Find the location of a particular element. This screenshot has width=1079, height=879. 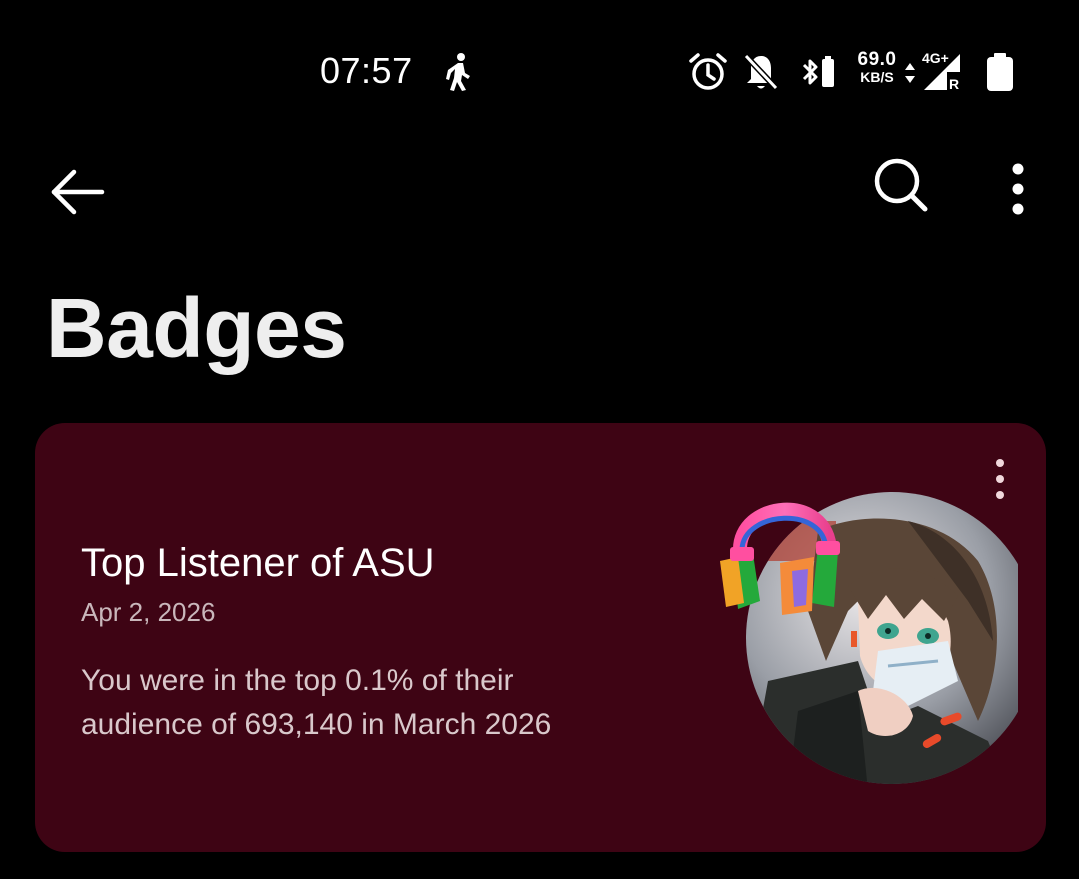

search-button is located at coordinates (900, 184).